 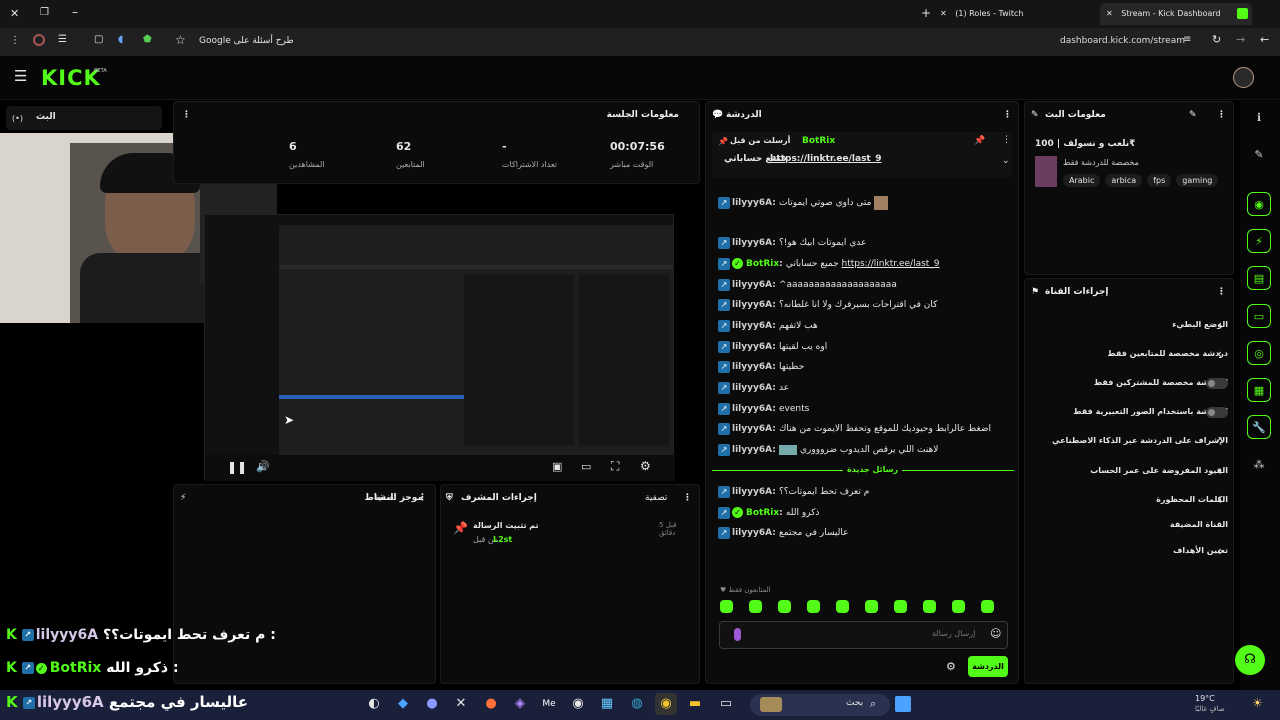 What do you see at coordinates (1240, 39) in the screenshot?
I see `forward-icon: →` at bounding box center [1240, 39].